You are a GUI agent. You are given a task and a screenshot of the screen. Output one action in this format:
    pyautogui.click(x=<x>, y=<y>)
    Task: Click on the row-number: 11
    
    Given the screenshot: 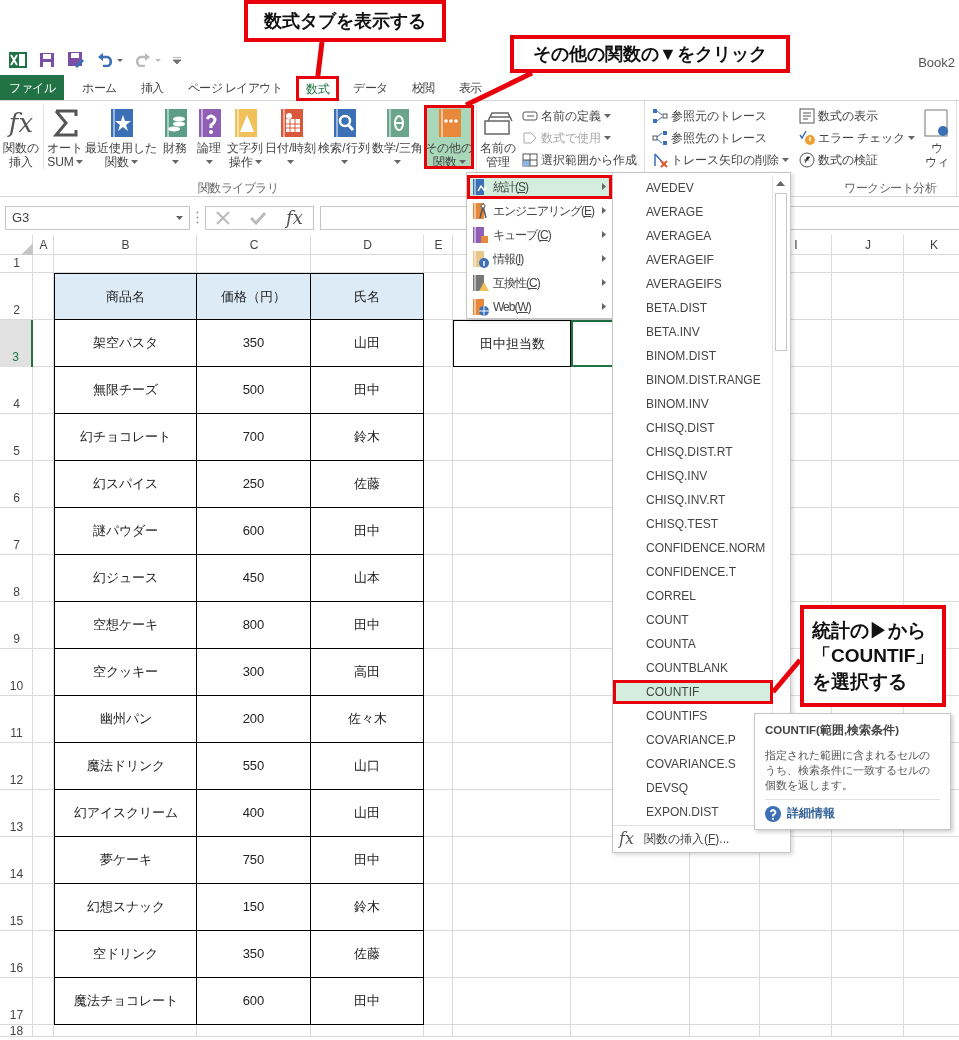 What is the action you would take?
    pyautogui.click(x=16, y=719)
    